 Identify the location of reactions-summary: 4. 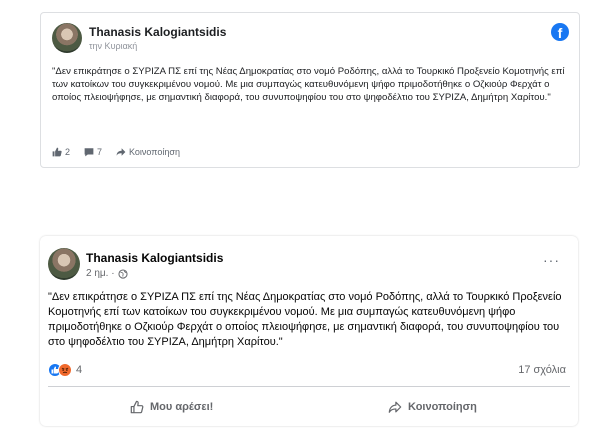
(65, 370).